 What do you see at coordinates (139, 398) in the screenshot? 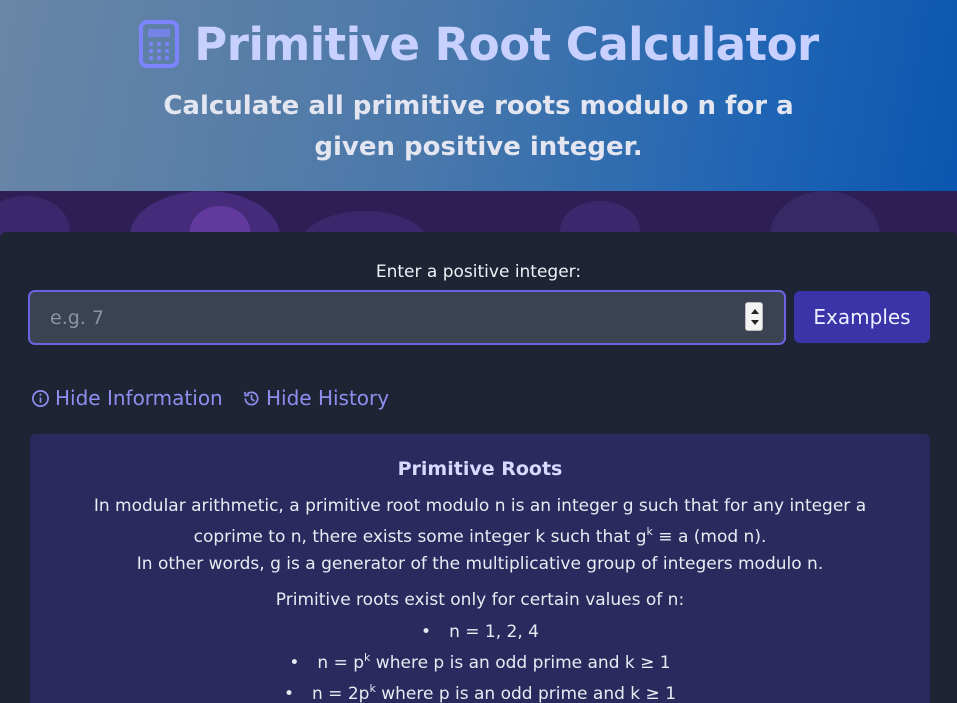
I see `hide-information-label: Hide Information` at bounding box center [139, 398].